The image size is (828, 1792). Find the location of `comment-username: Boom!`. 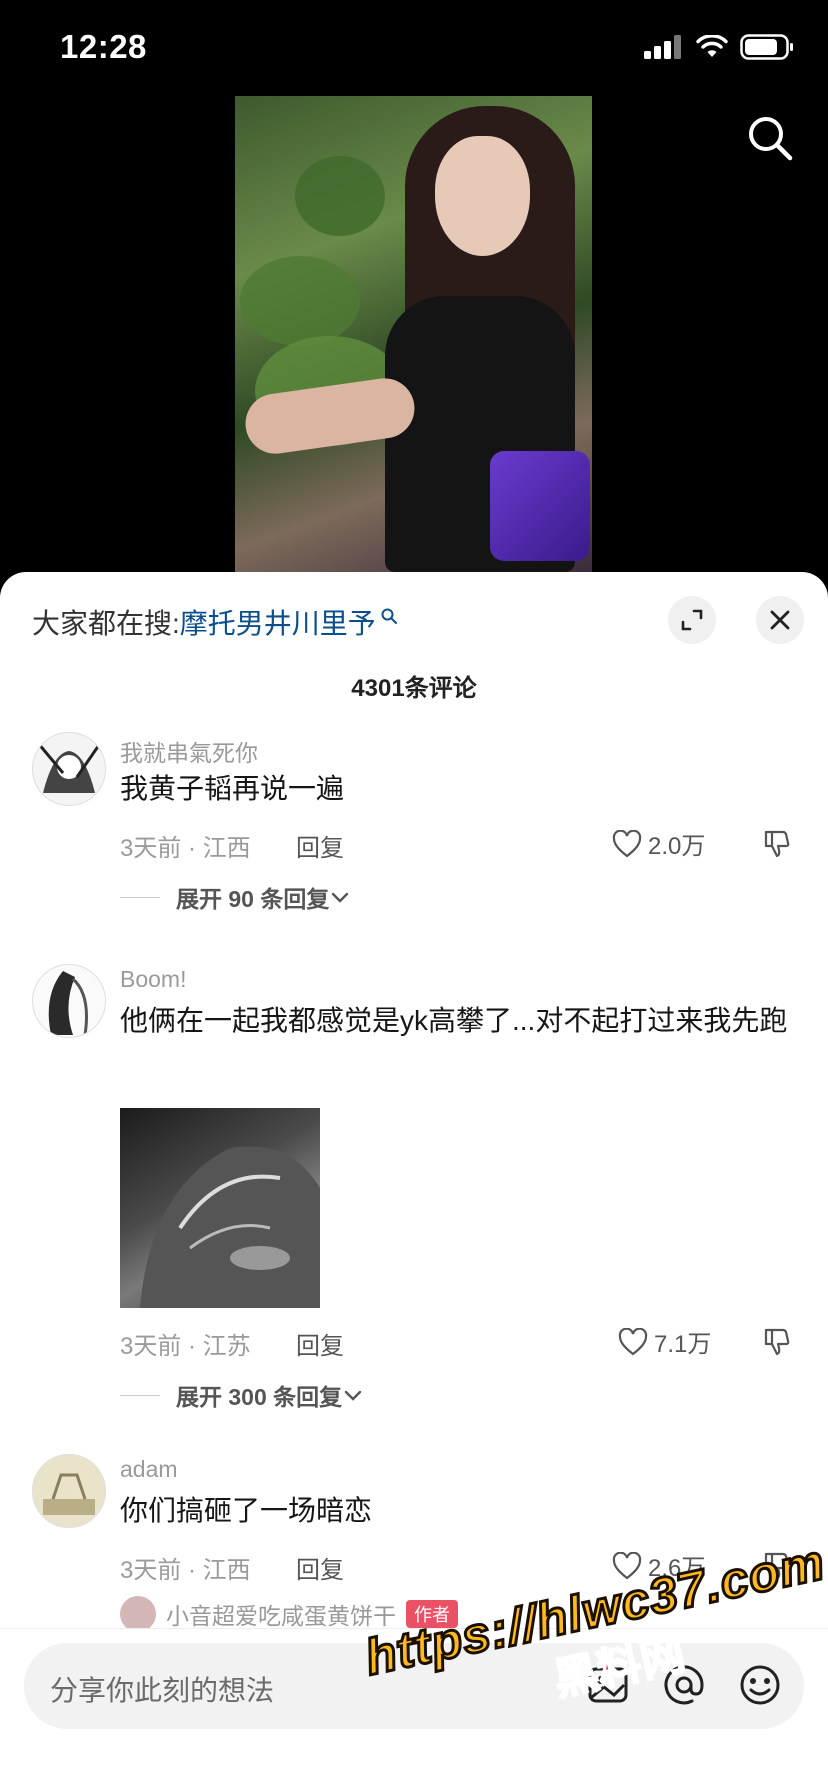

comment-username: Boom! is located at coordinates (153, 979).